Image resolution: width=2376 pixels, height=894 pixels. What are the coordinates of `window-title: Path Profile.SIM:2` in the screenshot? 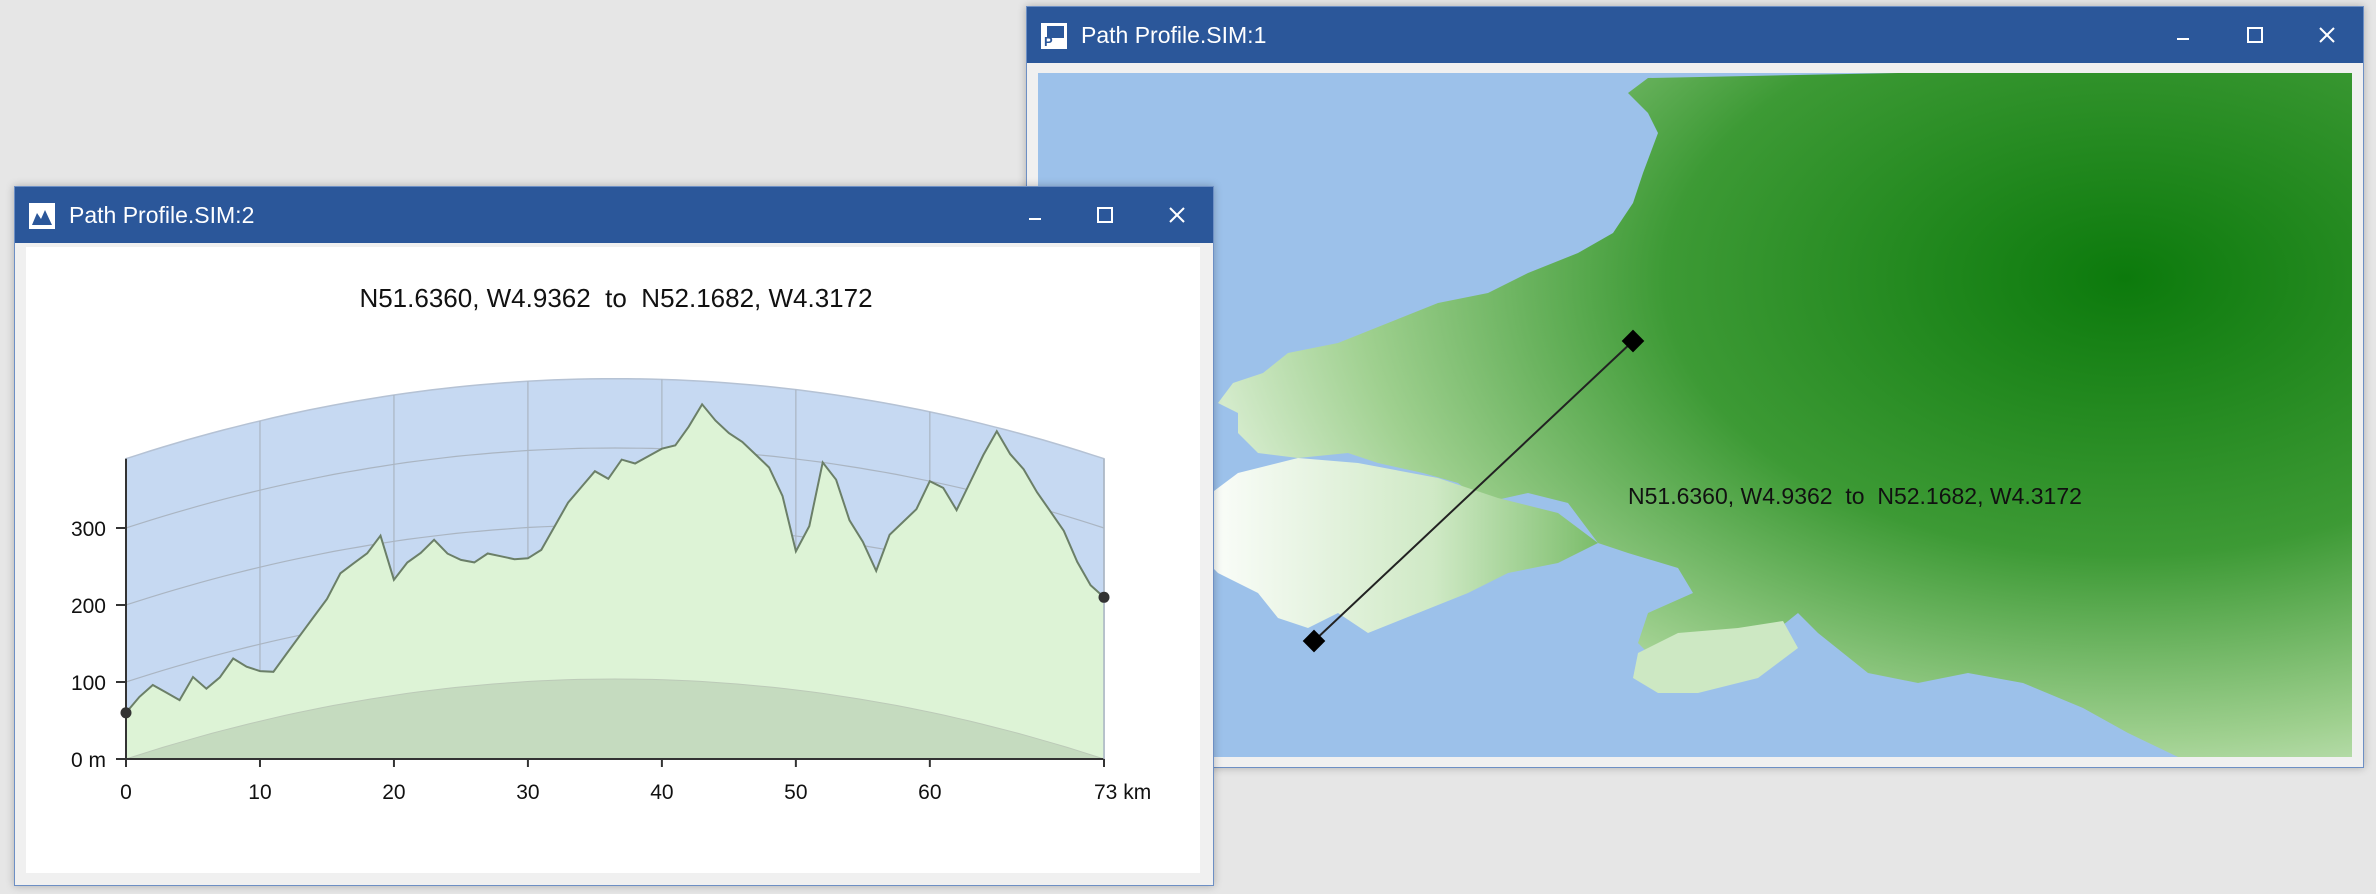 It's located at (162, 215).